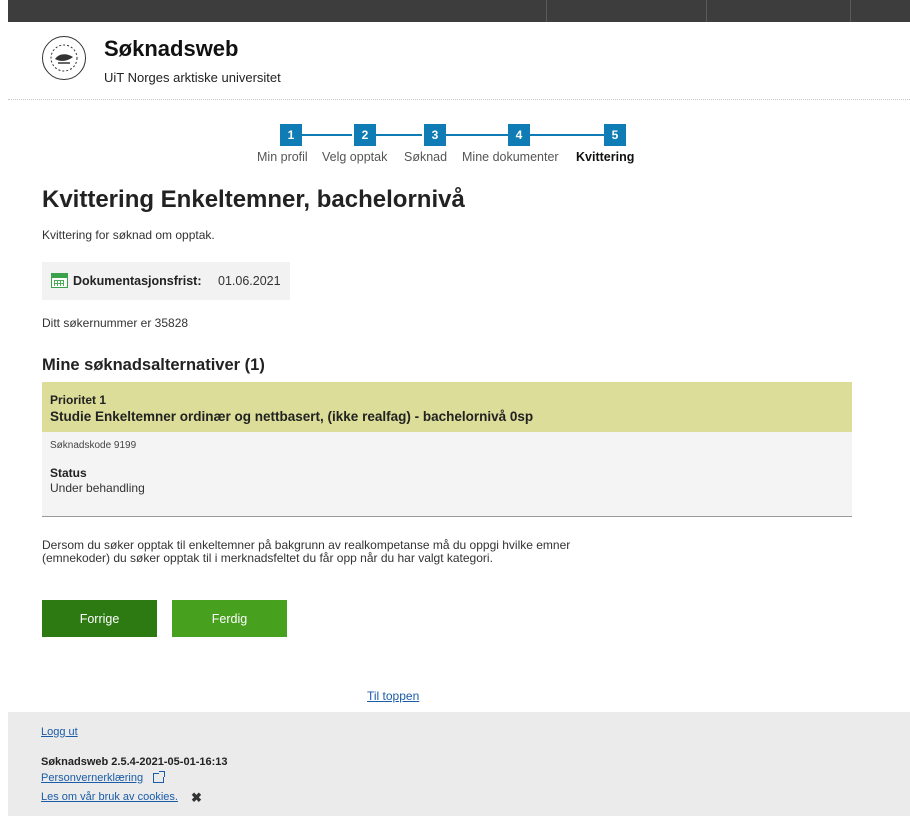 Image resolution: width=910 pixels, height=816 pixels. I want to click on step-4-number: 4, so click(519, 135).